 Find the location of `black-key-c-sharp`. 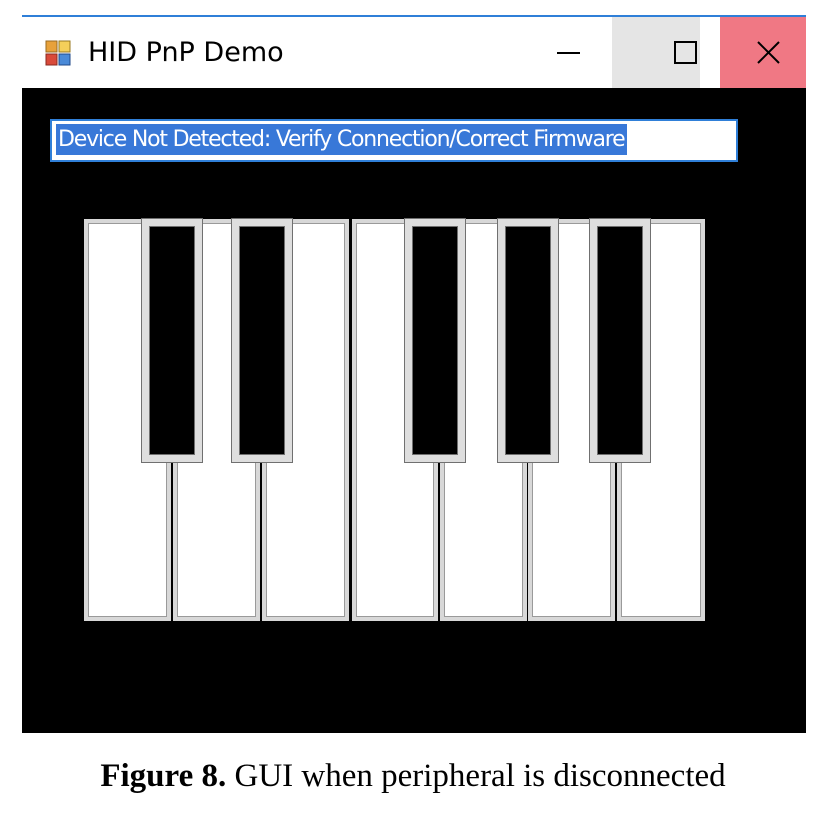

black-key-c-sharp is located at coordinates (172, 340).